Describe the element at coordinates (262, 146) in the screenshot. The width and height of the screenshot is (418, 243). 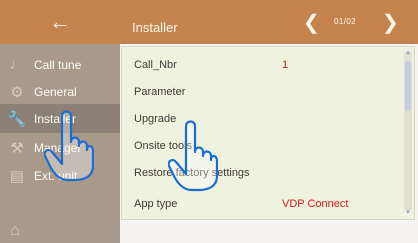
I see `list-item-onsite-tools: Onsite tools` at that location.